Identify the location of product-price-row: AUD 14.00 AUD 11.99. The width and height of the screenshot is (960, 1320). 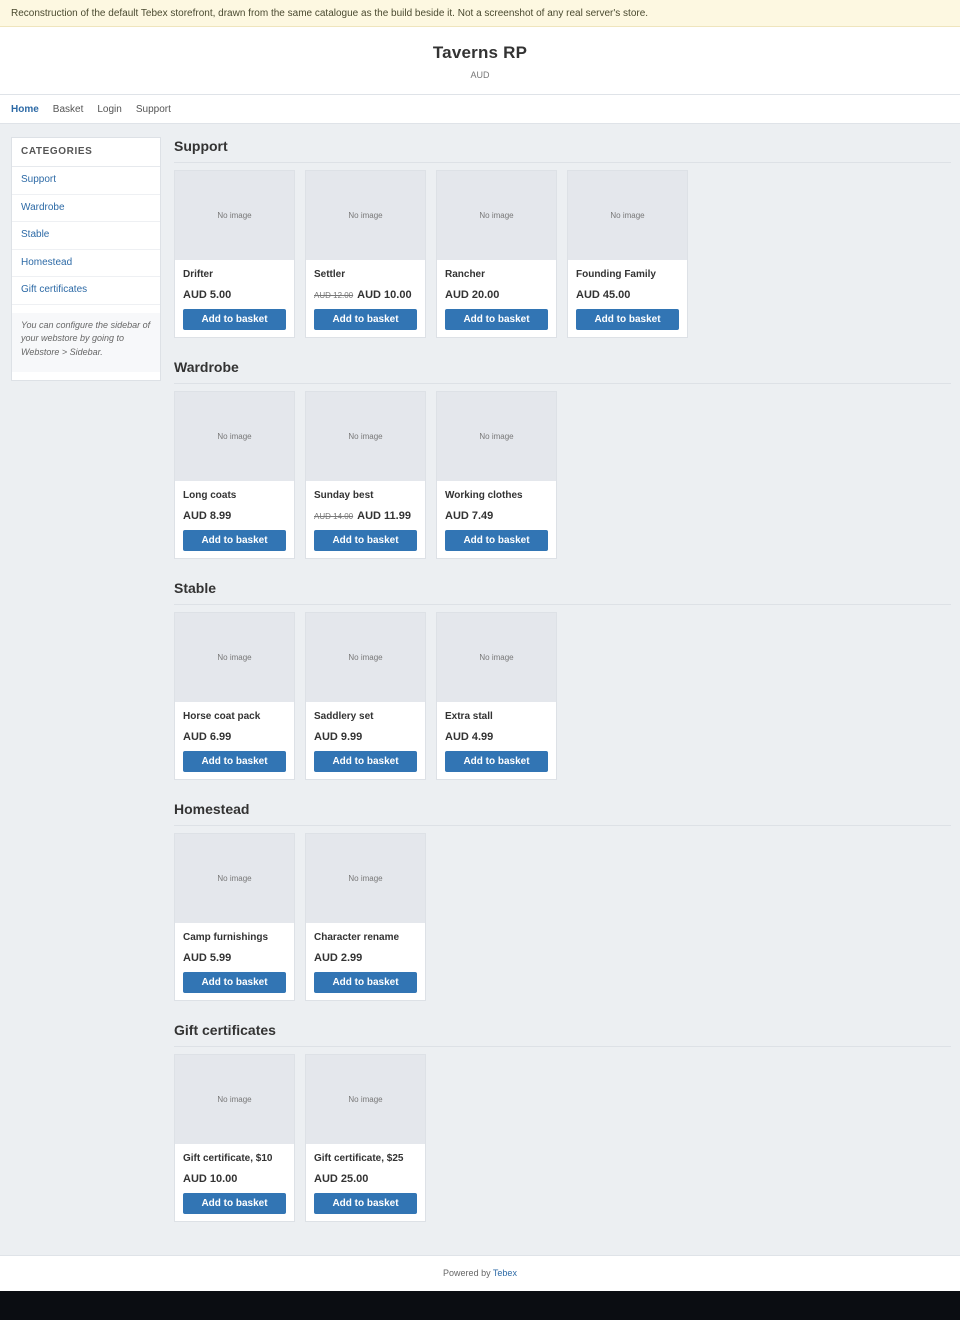
(365, 516).